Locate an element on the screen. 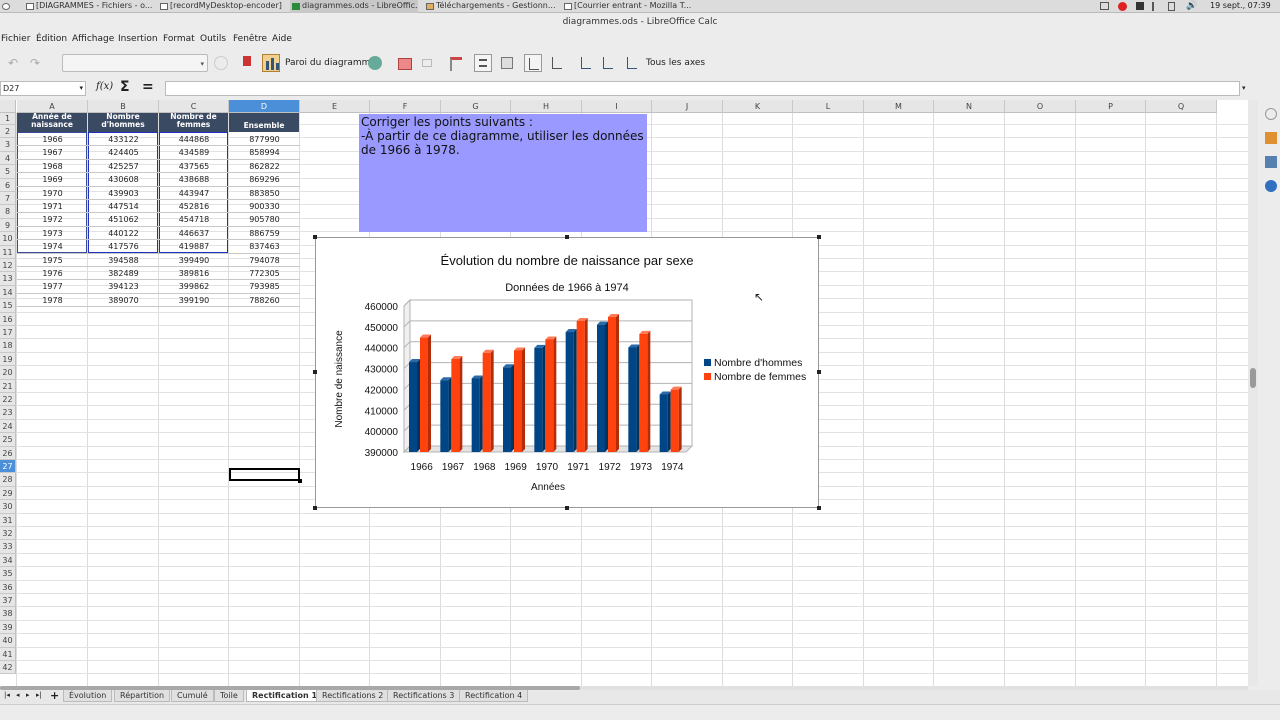  table-cell: 1977 is located at coordinates (52, 286).